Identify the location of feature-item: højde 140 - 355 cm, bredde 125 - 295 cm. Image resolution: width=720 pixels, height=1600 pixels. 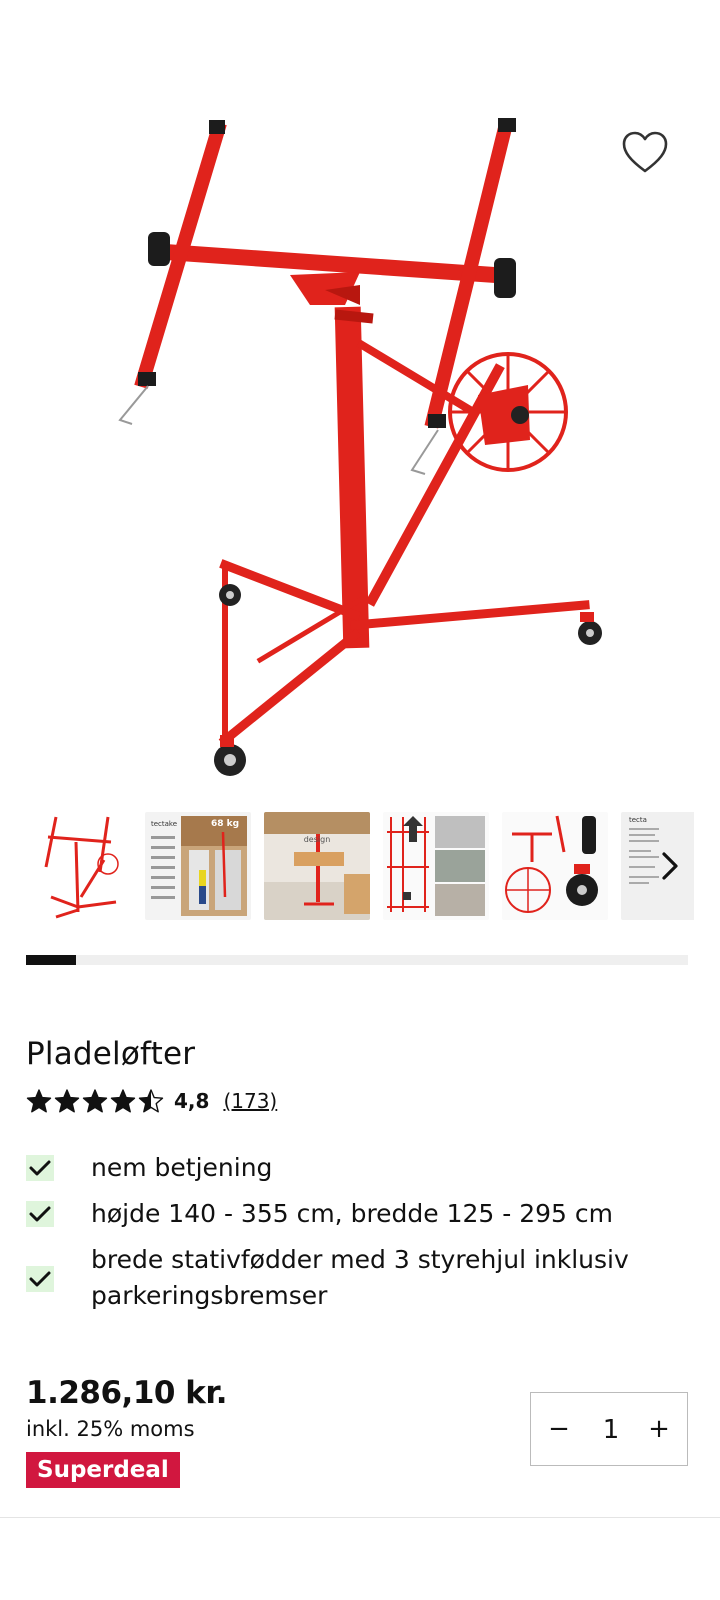
(356, 1215).